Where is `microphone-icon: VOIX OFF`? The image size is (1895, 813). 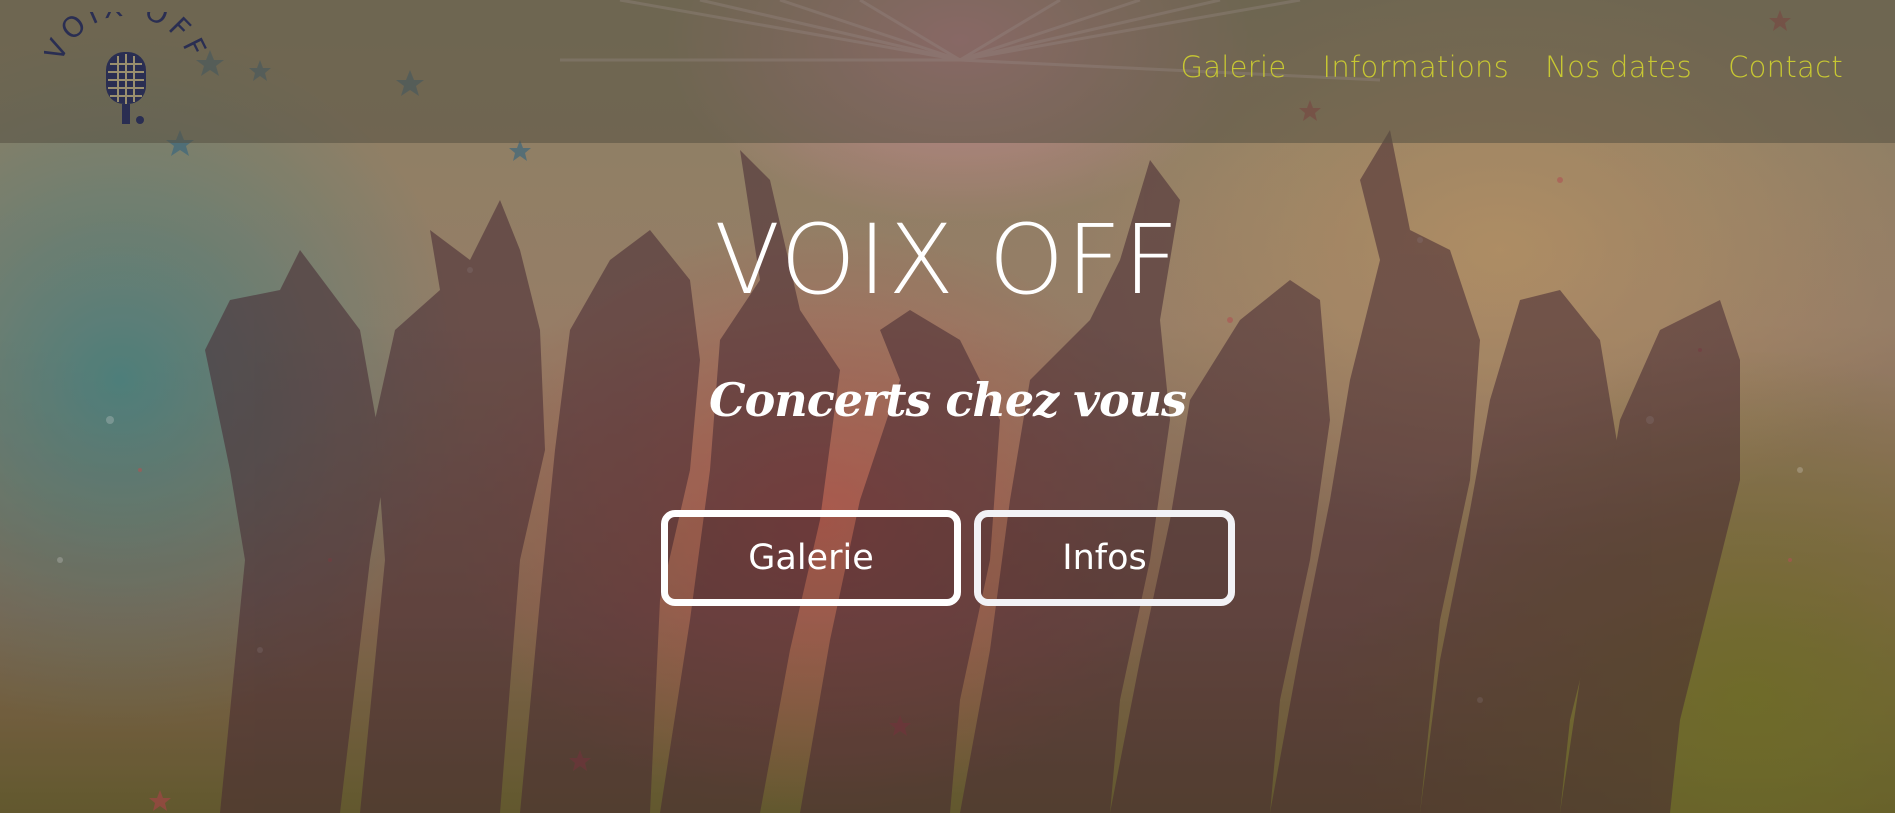 microphone-icon: VOIX OFF is located at coordinates (123, 62).